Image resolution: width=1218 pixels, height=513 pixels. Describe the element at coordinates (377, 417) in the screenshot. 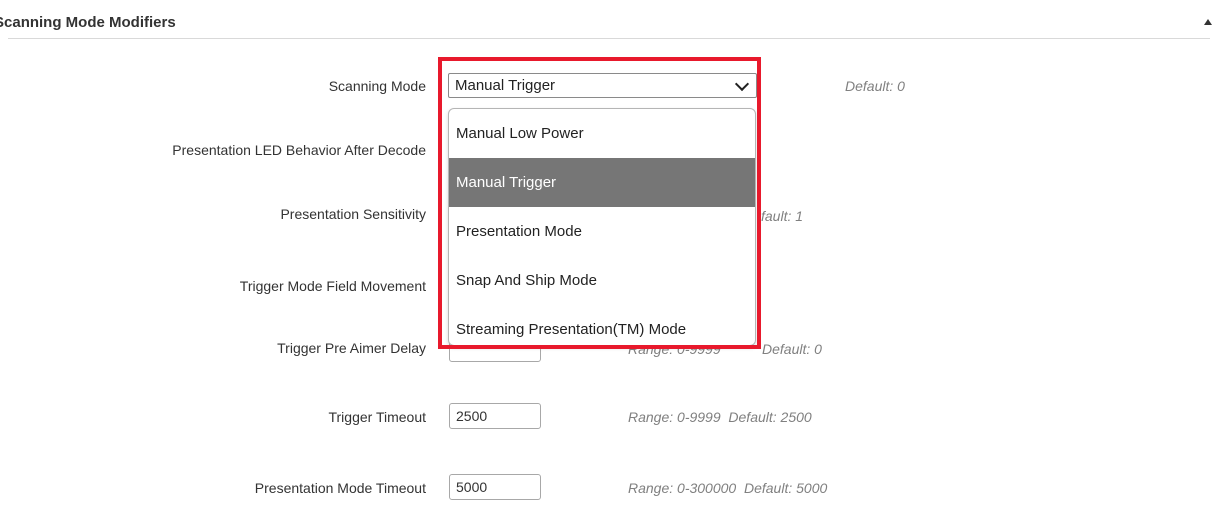

I see `trigger-timeout-label: Trigger Timeout` at that location.